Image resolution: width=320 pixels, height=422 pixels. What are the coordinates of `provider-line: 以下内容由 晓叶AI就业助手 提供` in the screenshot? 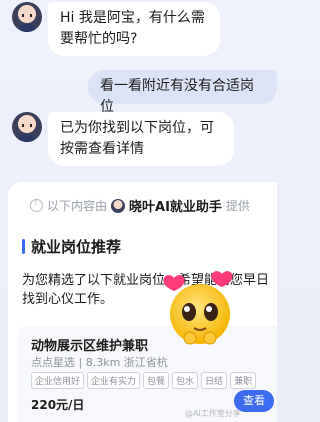 It's located at (140, 205).